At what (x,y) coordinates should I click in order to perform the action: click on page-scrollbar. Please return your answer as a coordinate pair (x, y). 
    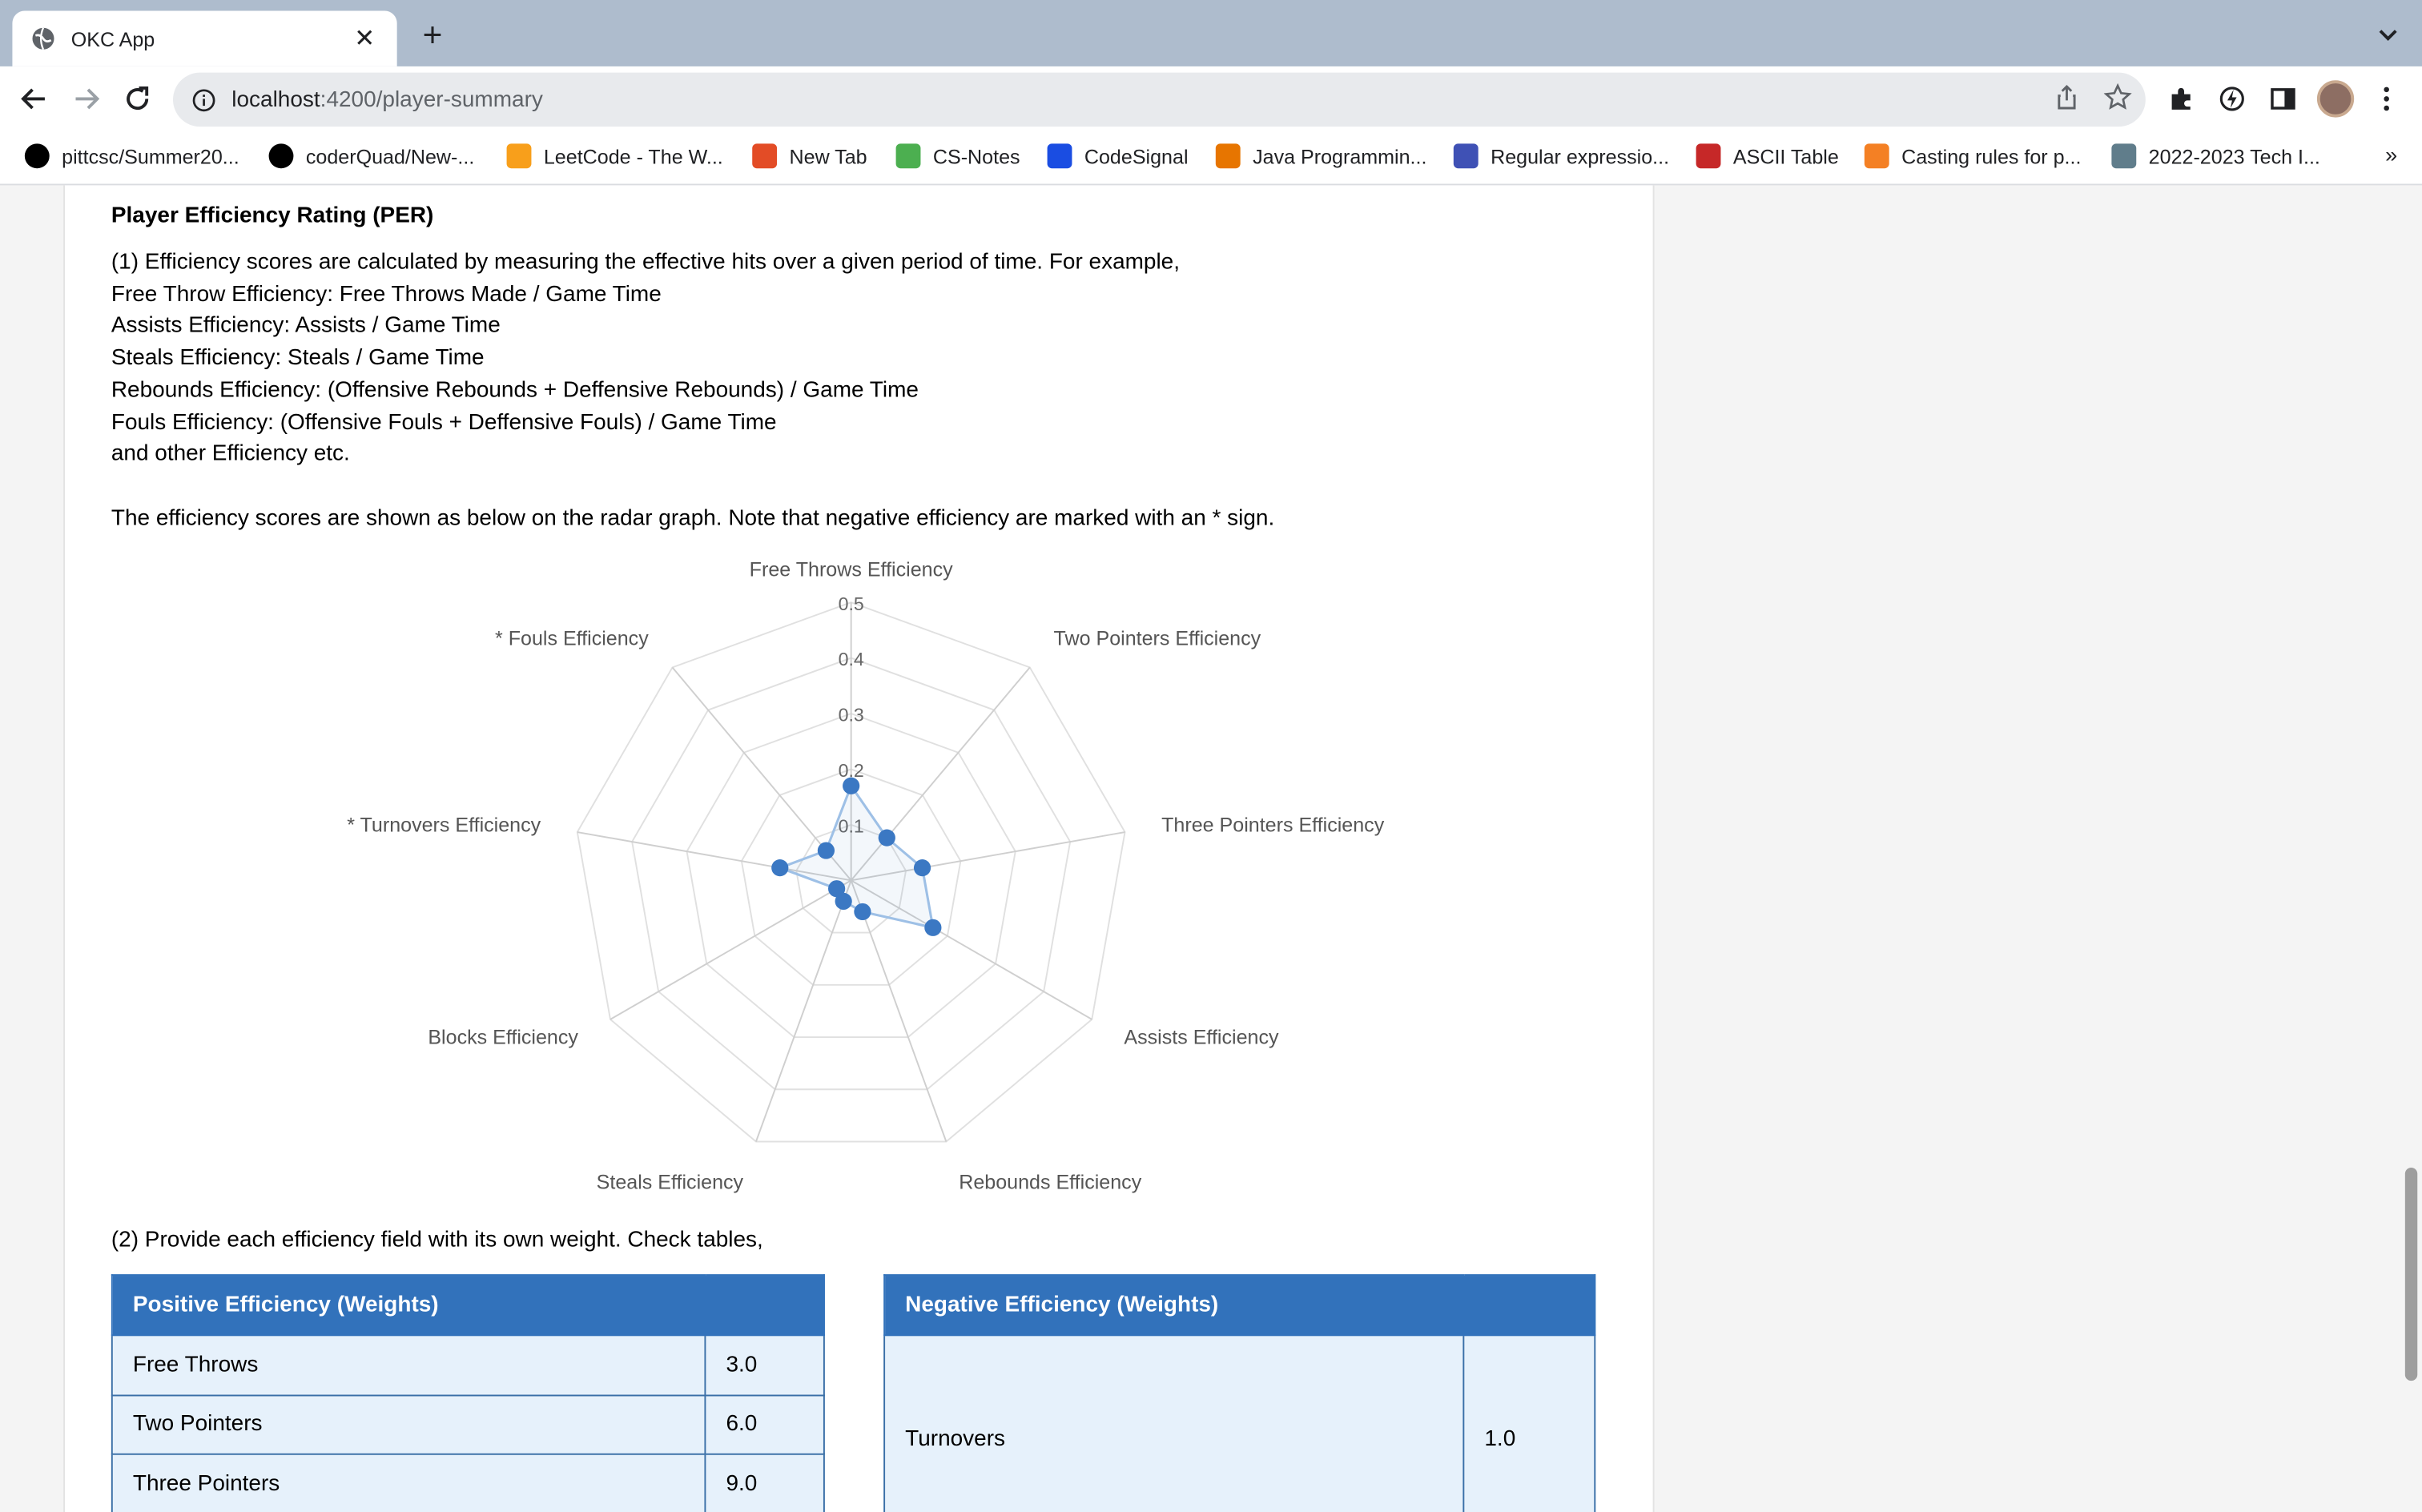
    Looking at the image, I should click on (2411, 848).